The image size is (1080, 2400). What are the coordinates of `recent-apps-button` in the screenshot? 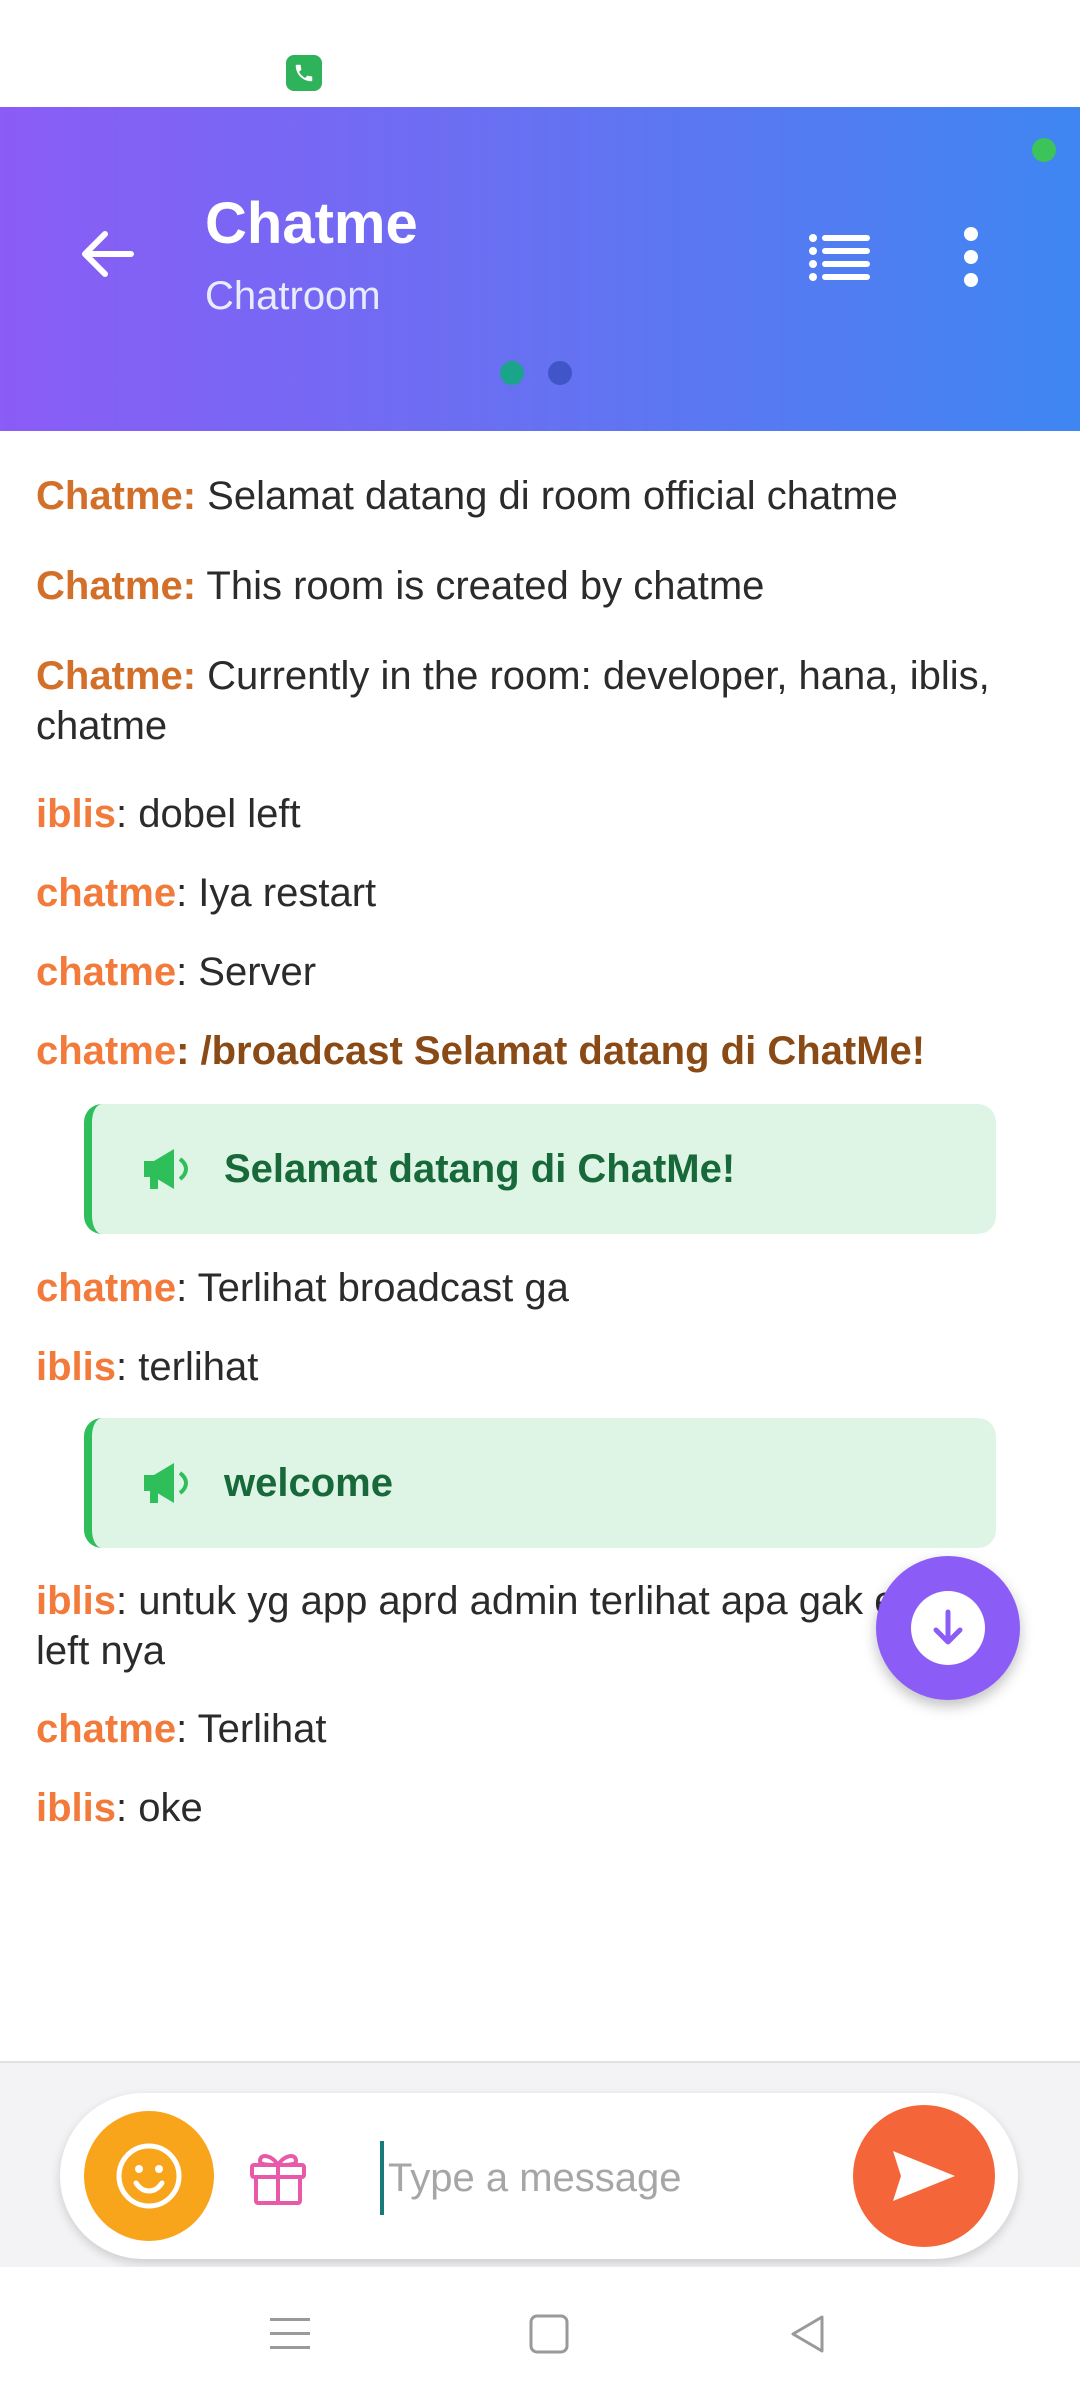 It's located at (290, 2334).